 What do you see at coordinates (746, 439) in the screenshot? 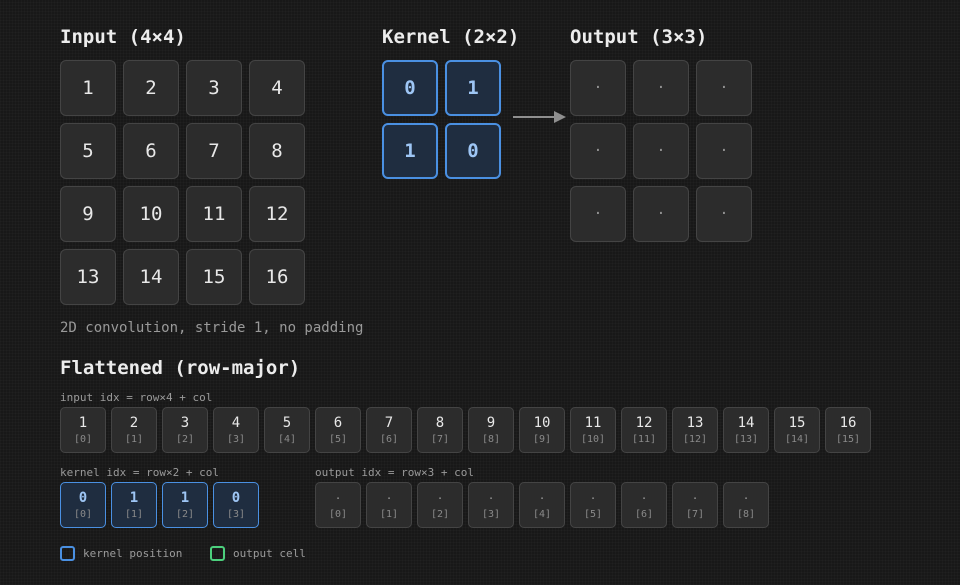
I see `cell-index: [13]` at bounding box center [746, 439].